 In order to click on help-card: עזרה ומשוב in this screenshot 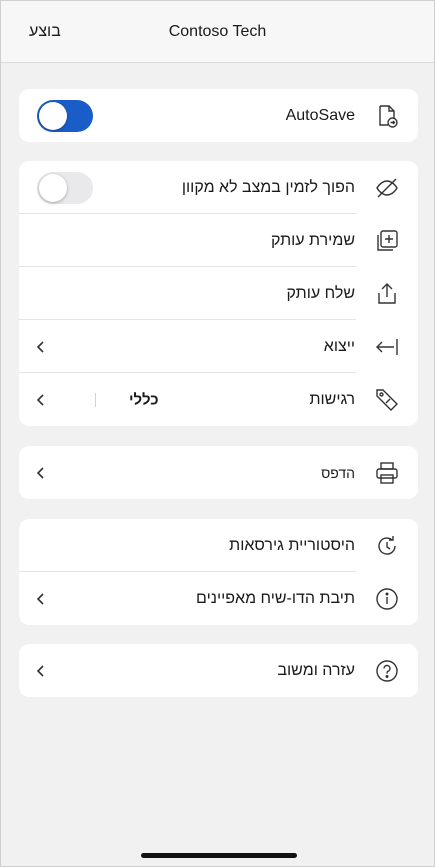, I will do `click(218, 670)`.